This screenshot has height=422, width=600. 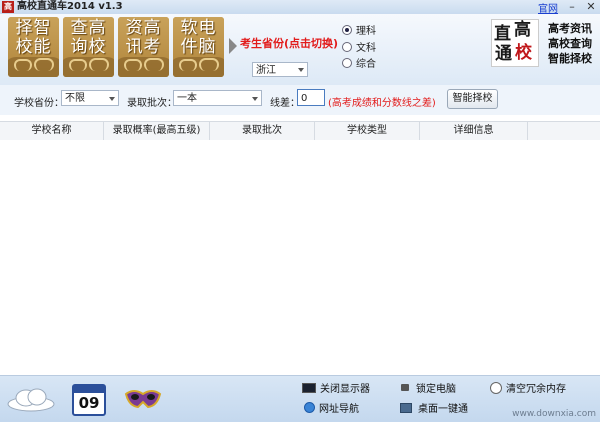 I want to click on desktop-clean-label: 桌面一键通, so click(x=443, y=409).